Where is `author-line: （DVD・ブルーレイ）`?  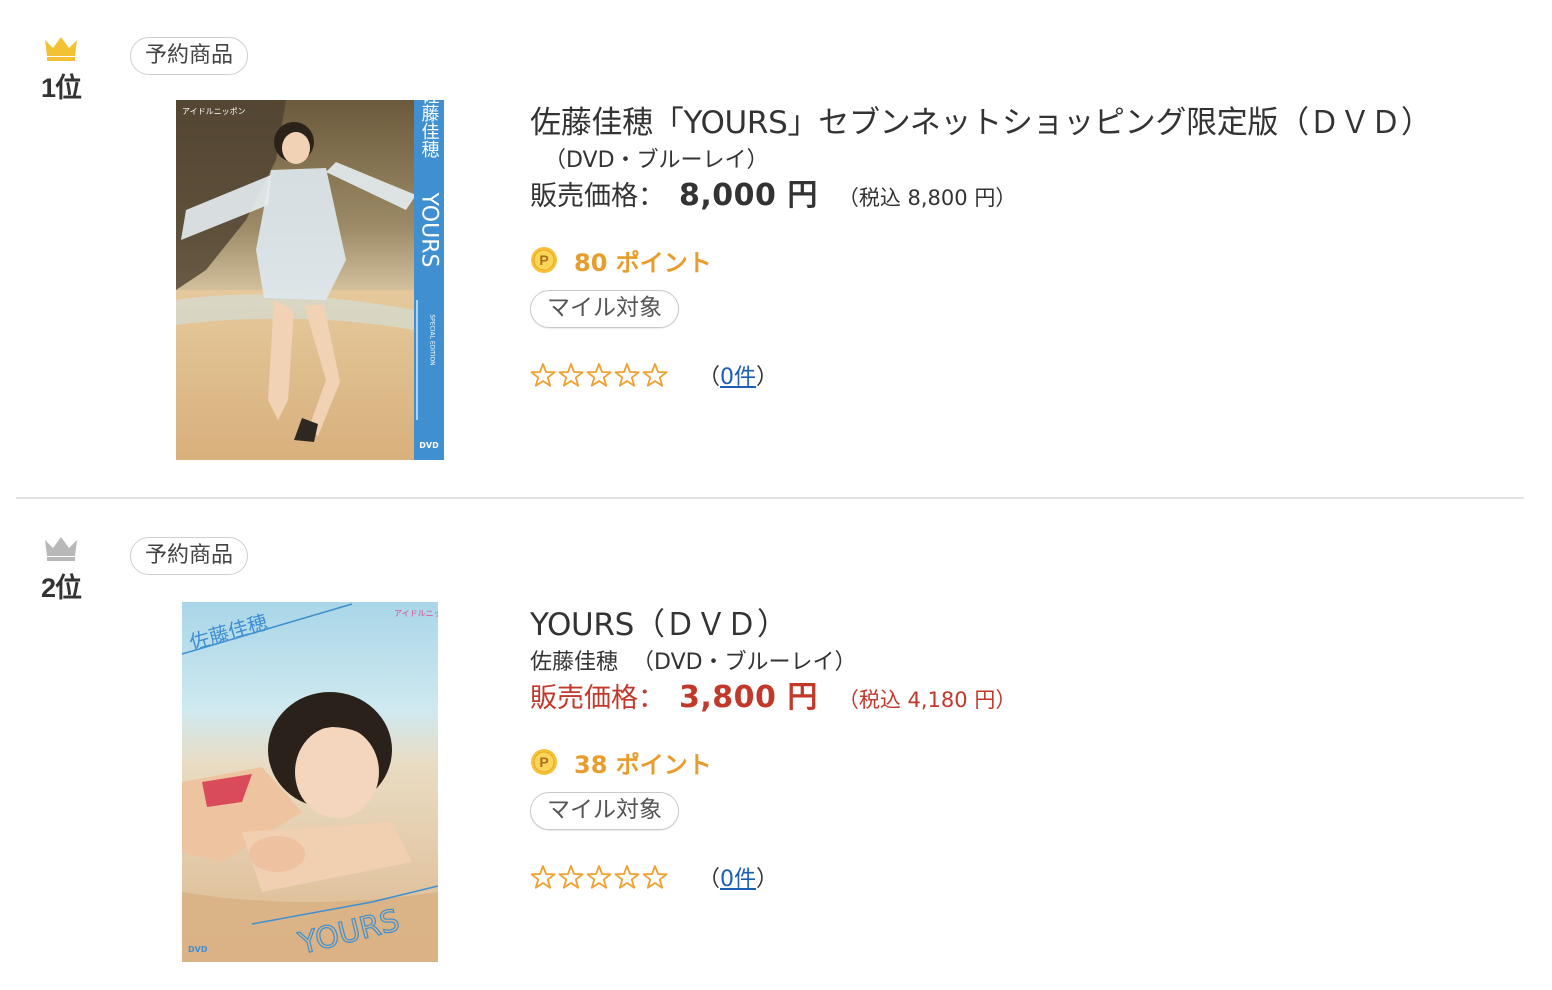
author-line: （DVD・ブルーレイ） is located at coordinates (981, 161).